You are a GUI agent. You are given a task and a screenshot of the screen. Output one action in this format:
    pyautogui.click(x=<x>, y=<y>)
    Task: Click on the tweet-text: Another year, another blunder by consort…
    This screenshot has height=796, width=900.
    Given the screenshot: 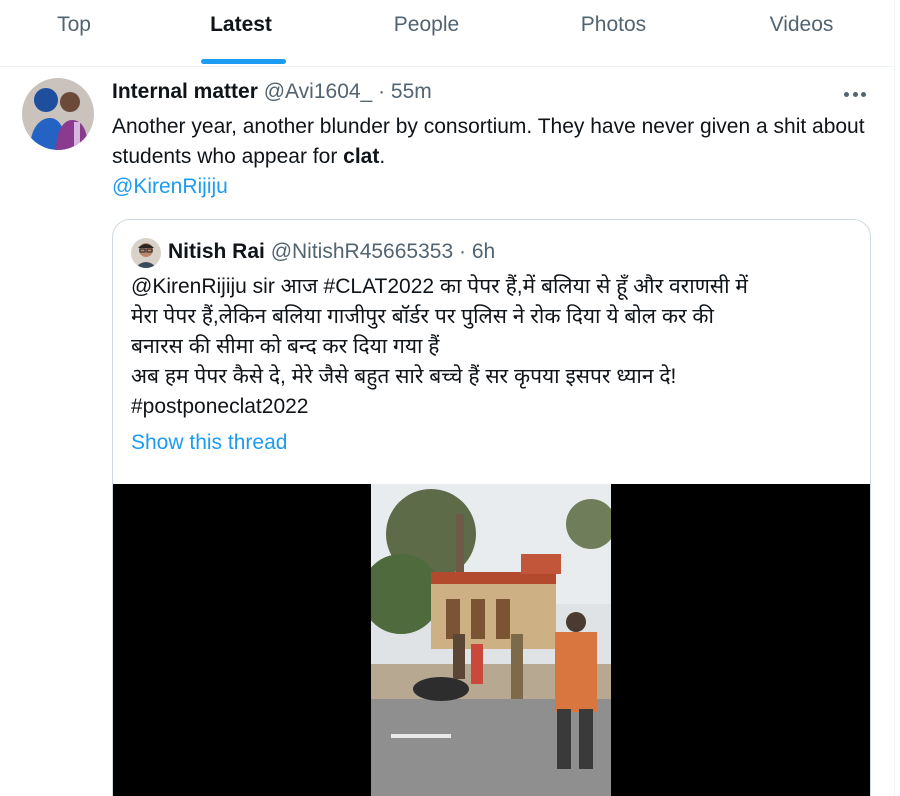 What is the action you would take?
    pyautogui.click(x=492, y=142)
    